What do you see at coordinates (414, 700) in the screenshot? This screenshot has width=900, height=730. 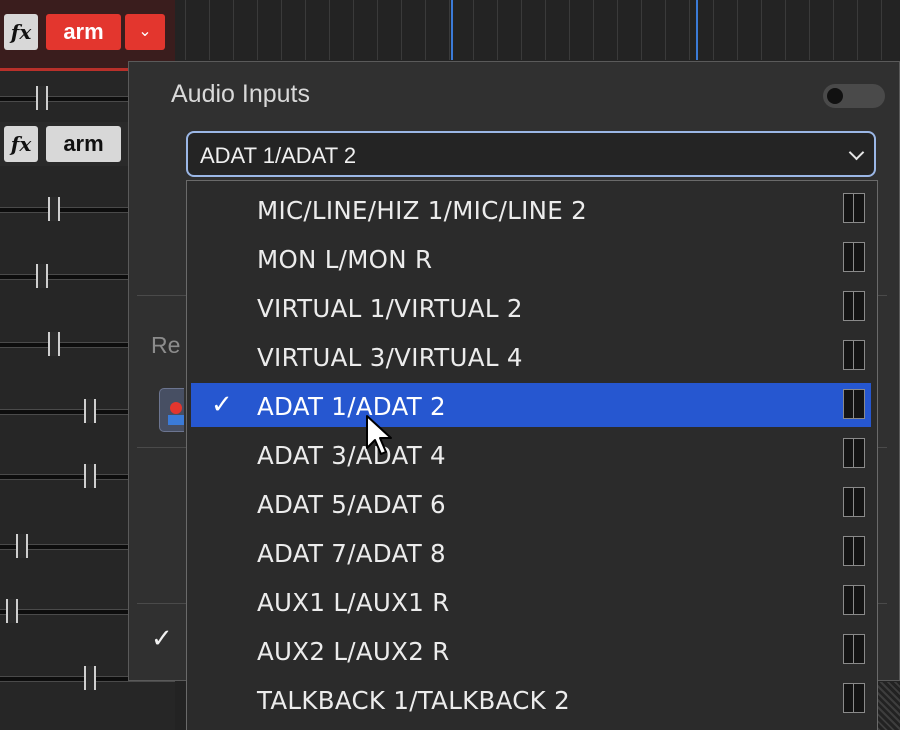 I see `option-label: TALKBACK 1/TALKBACK 2` at bounding box center [414, 700].